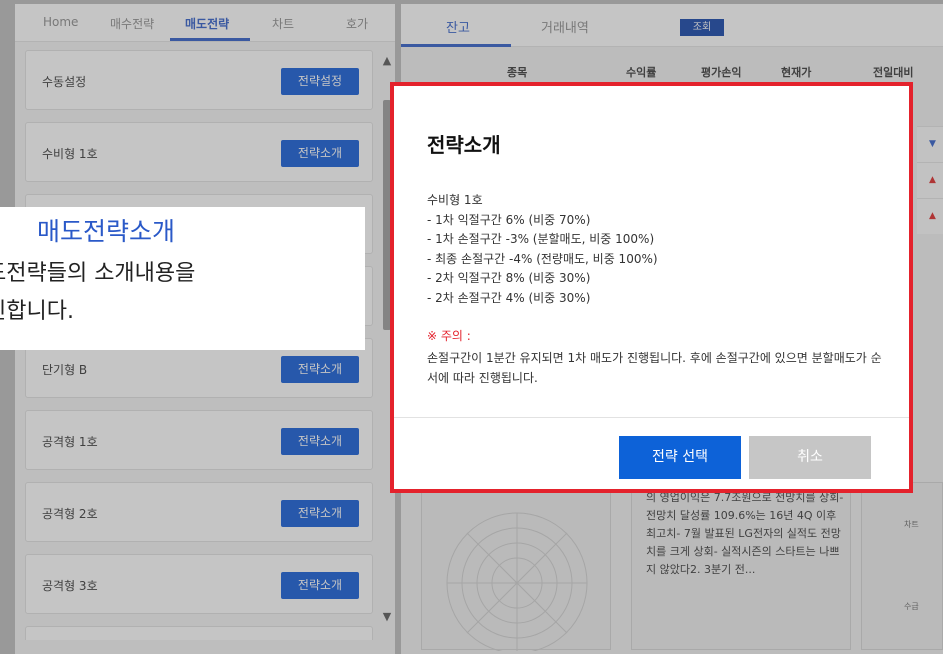  Describe the element at coordinates (509, 297) in the screenshot. I see `body-line: - 2차 손절구간 4% (비중 30%)` at that location.